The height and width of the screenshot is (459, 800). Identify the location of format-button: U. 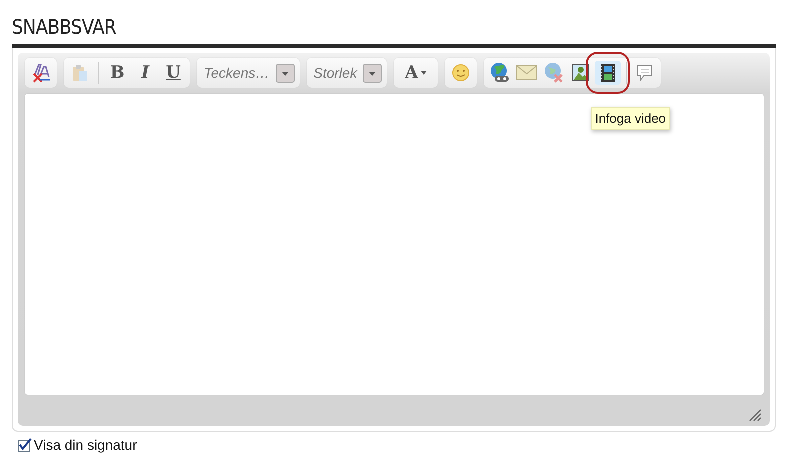
(173, 73).